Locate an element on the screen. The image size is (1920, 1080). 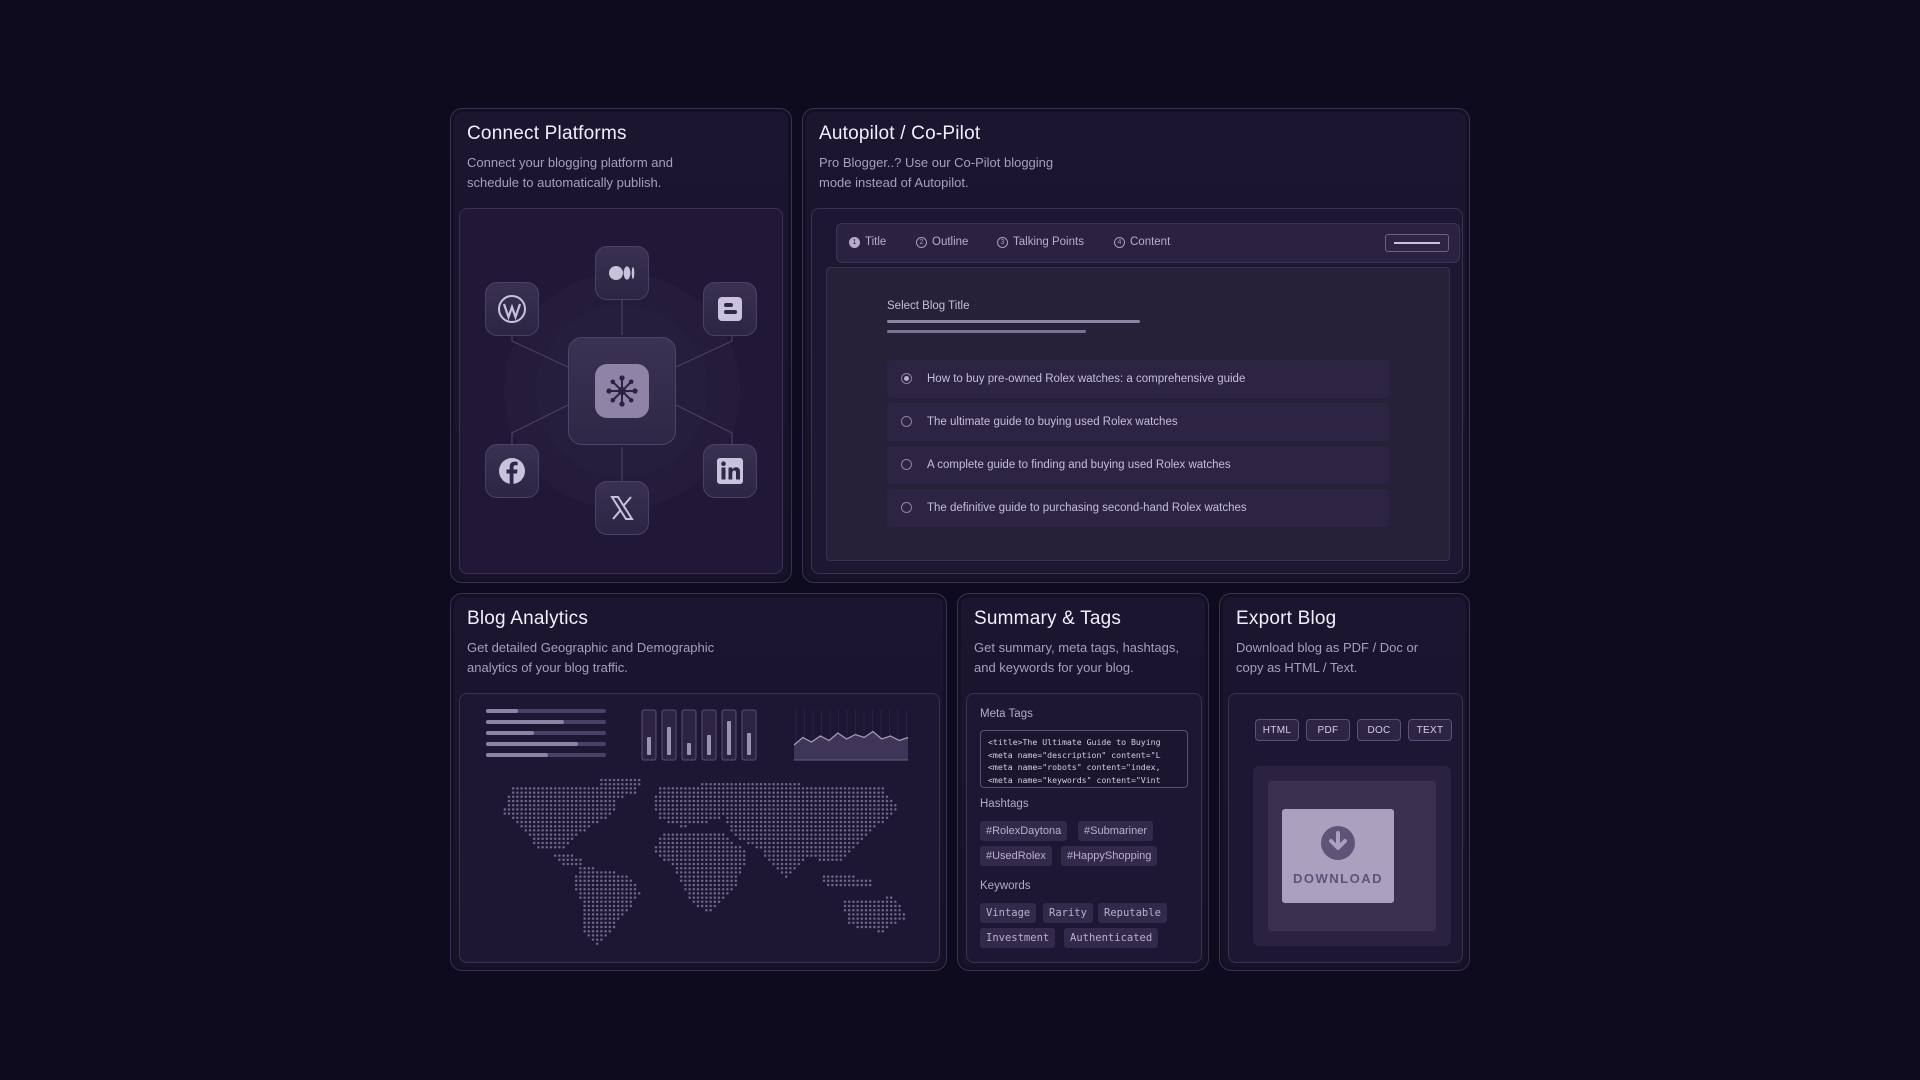
facebook-node is located at coordinates (512, 471).